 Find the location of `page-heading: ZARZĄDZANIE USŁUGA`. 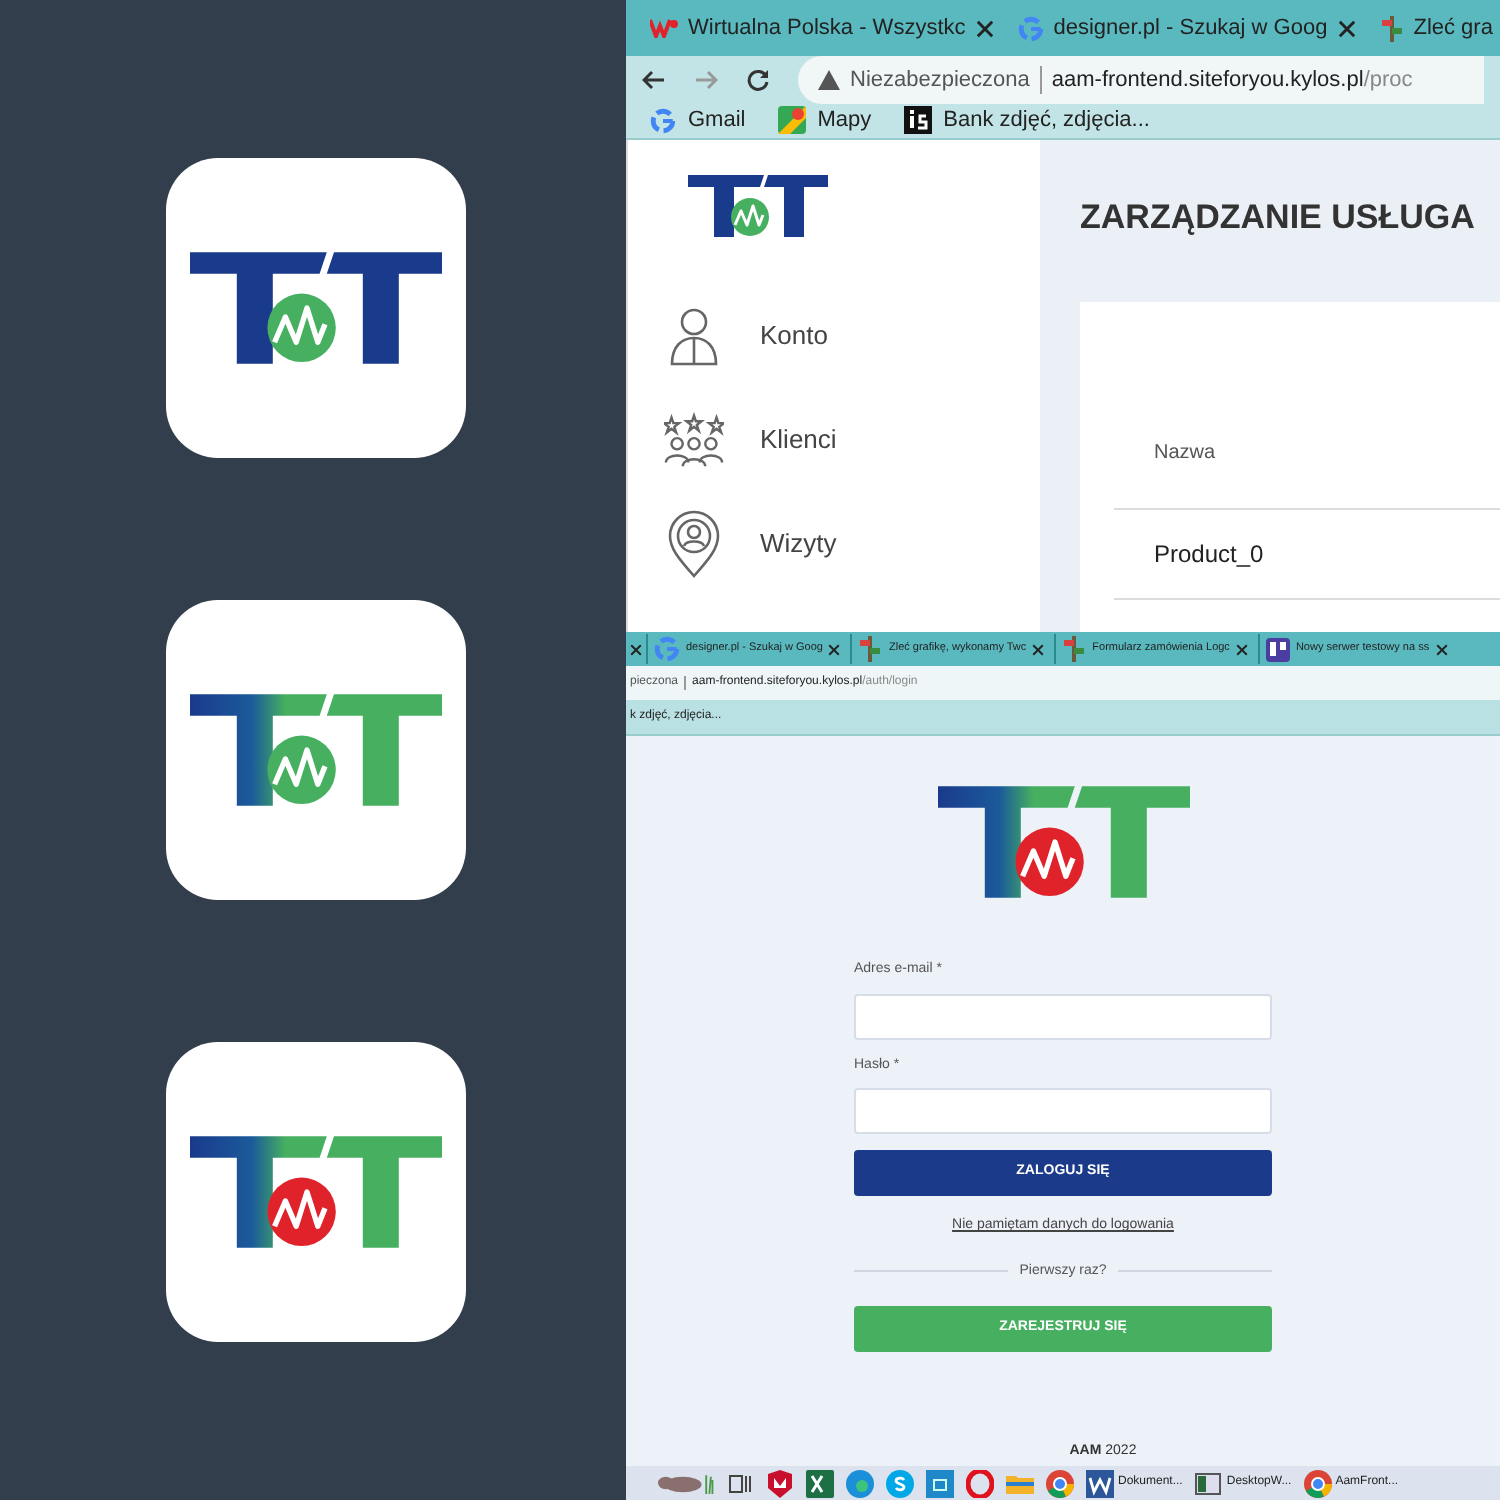

page-heading: ZARZĄDZANIE USŁUGA is located at coordinates (1278, 217).